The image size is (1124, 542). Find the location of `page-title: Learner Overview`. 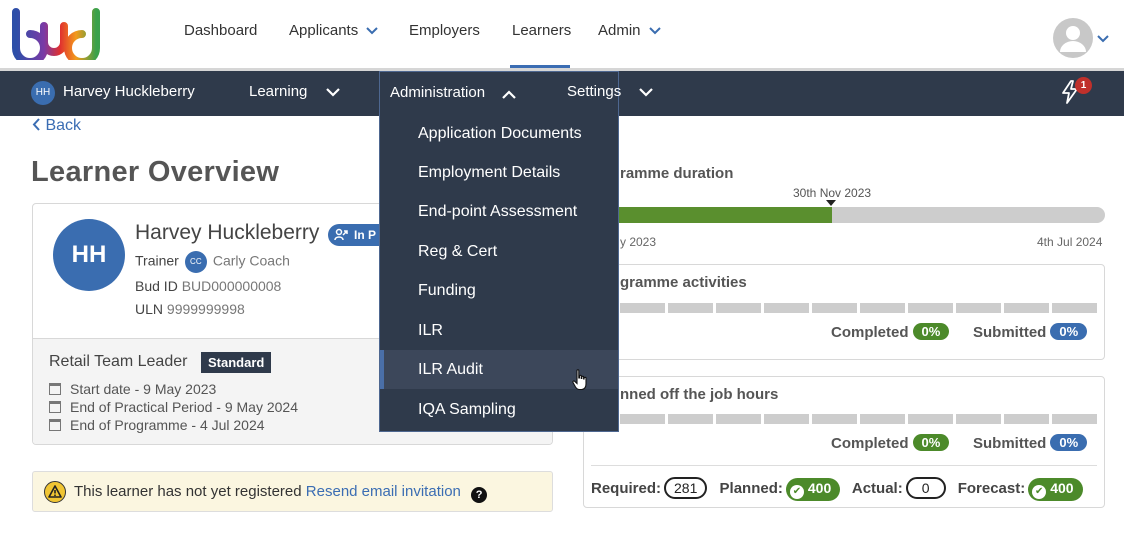

page-title: Learner Overview is located at coordinates (155, 172).